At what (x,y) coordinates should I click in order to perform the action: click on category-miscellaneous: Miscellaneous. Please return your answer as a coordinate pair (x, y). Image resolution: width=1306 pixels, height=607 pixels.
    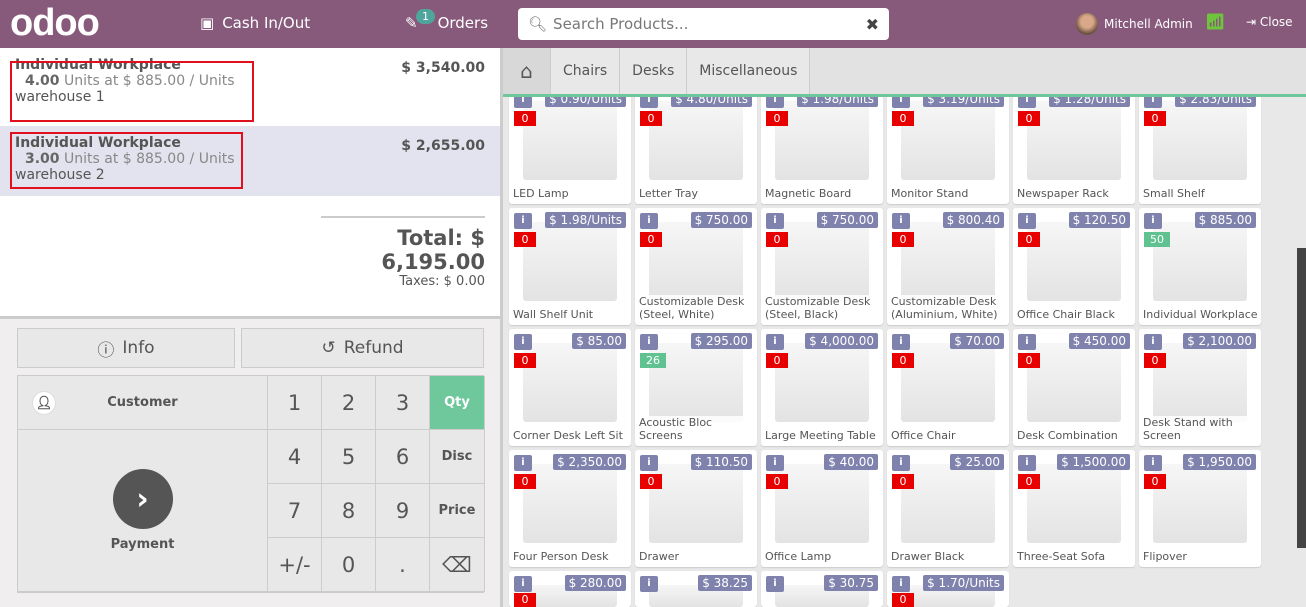
    Looking at the image, I should click on (749, 71).